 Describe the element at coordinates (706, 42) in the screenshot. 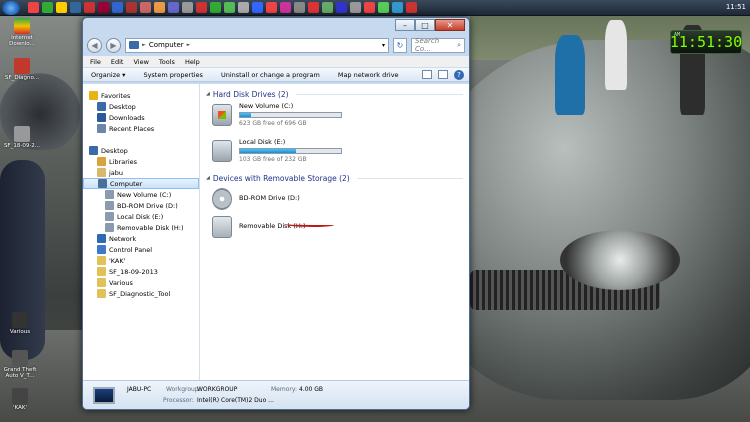

I see `clock-gadget: AM 11:51:30` at that location.